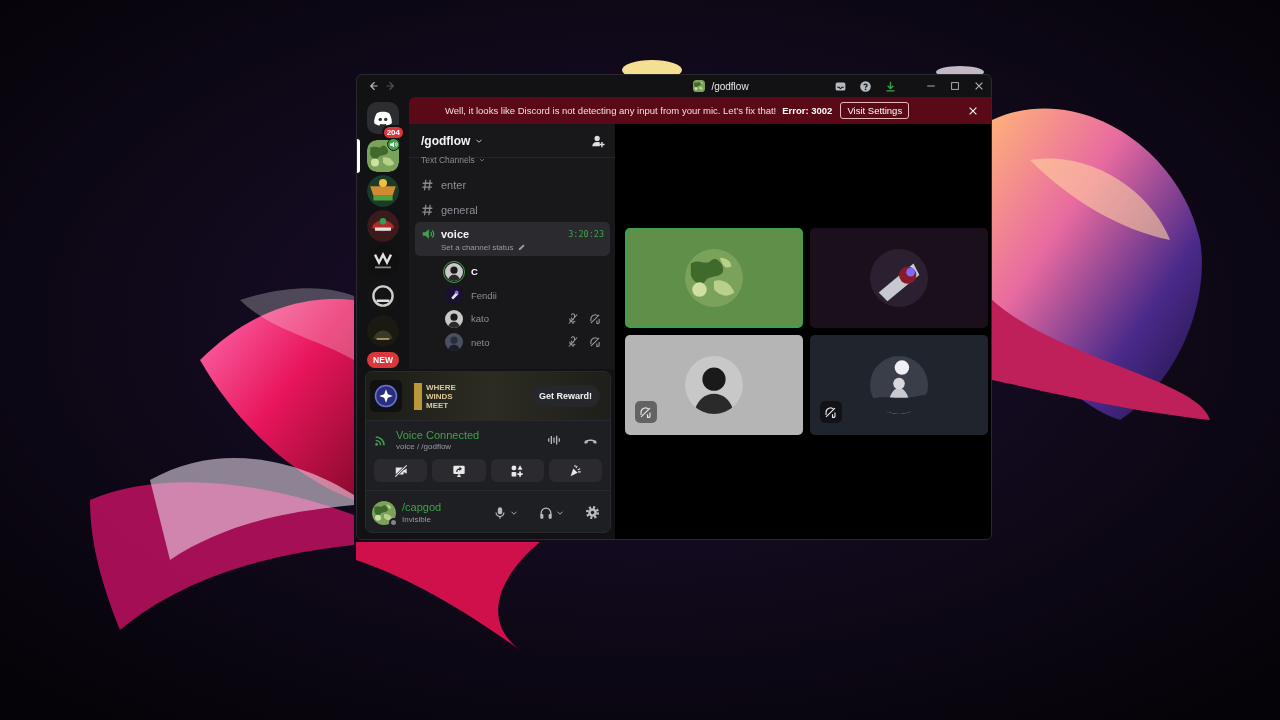 The image size is (1280, 720). What do you see at coordinates (381, 440) in the screenshot?
I see `signal-icon` at bounding box center [381, 440].